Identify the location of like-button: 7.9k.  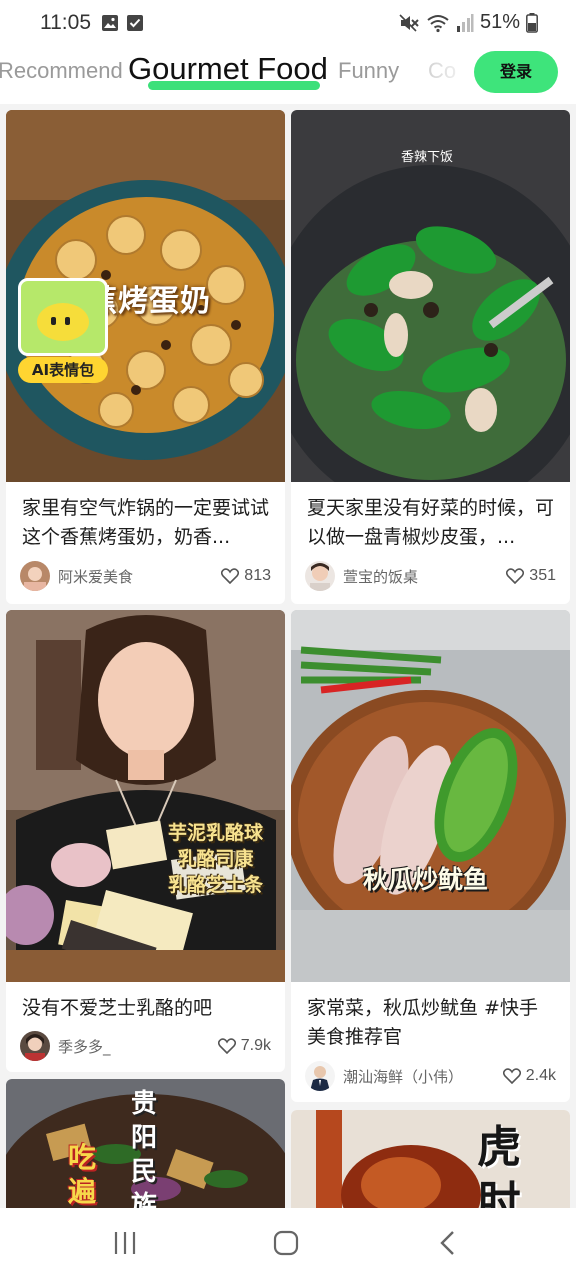
(244, 1046).